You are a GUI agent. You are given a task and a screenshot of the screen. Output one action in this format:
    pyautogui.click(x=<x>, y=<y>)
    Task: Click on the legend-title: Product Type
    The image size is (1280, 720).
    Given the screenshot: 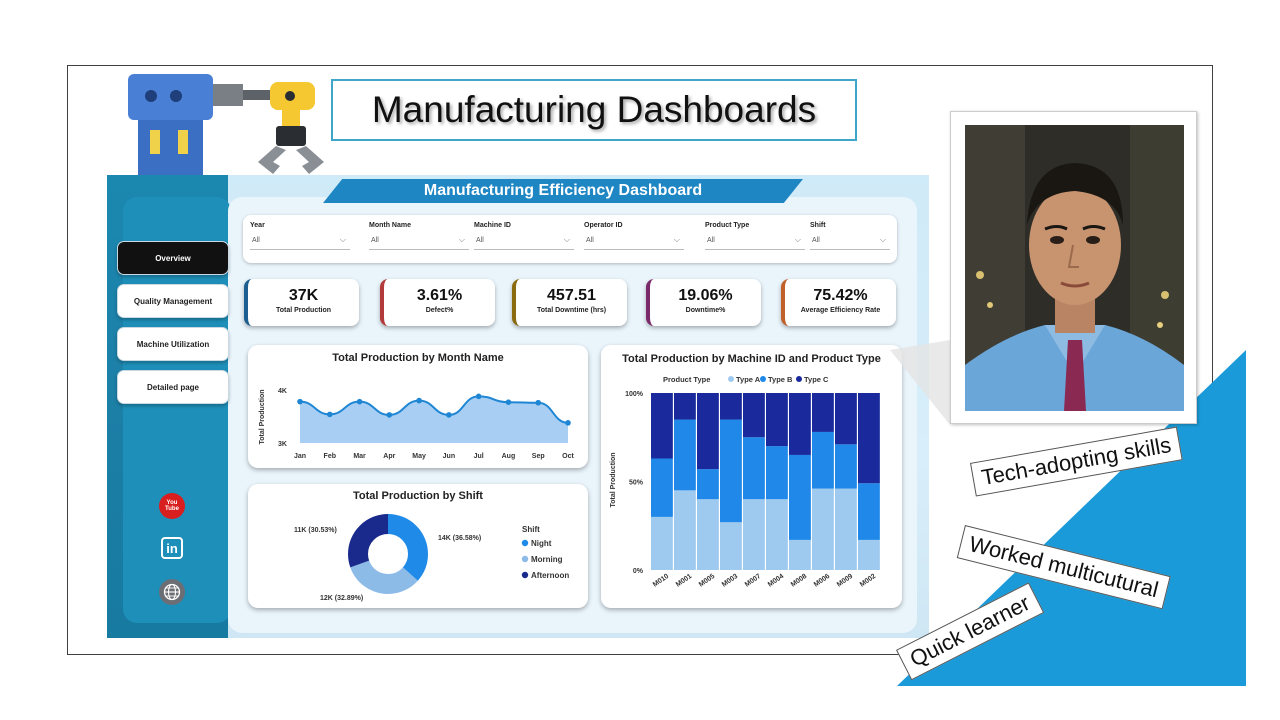 What is the action you would take?
    pyautogui.click(x=686, y=379)
    